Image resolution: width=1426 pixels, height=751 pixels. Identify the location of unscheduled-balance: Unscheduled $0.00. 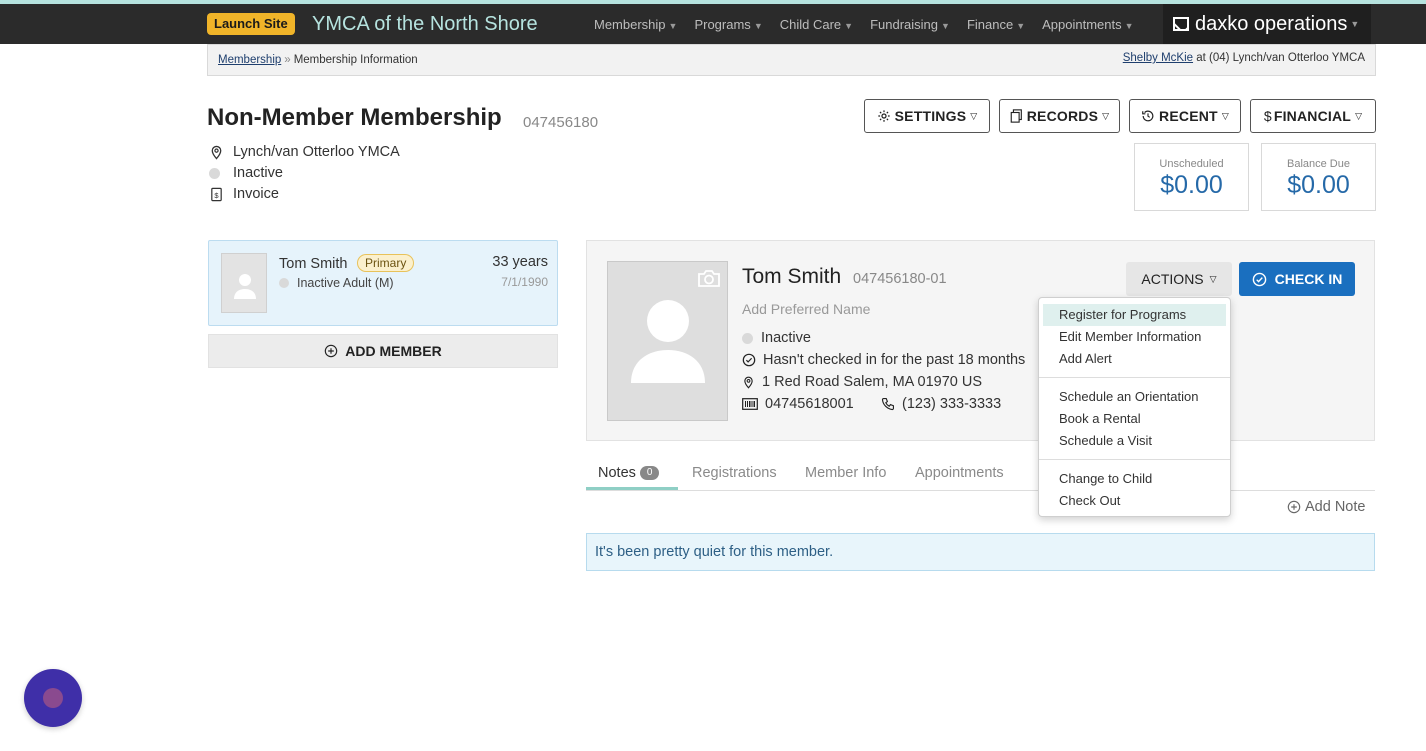
(1191, 177).